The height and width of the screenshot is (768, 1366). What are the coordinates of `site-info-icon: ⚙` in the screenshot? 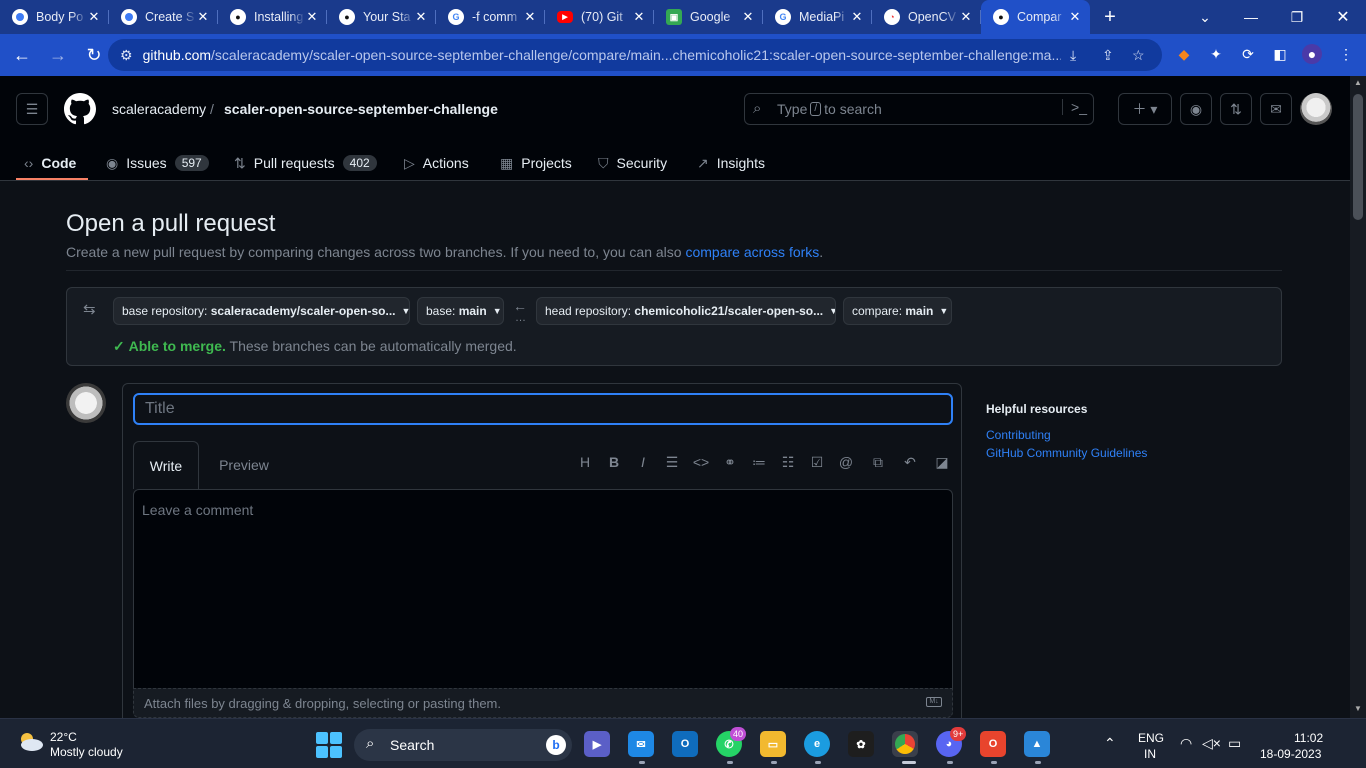 It's located at (126, 55).